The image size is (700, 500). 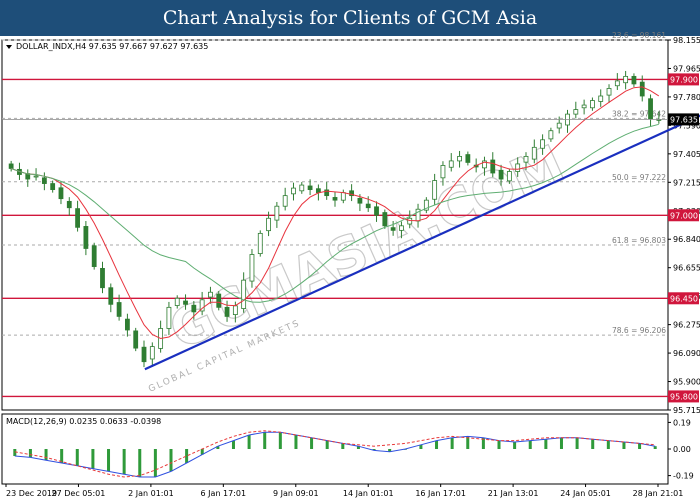 I want to click on price-axis-tick-label: 95.900, so click(x=686, y=382).